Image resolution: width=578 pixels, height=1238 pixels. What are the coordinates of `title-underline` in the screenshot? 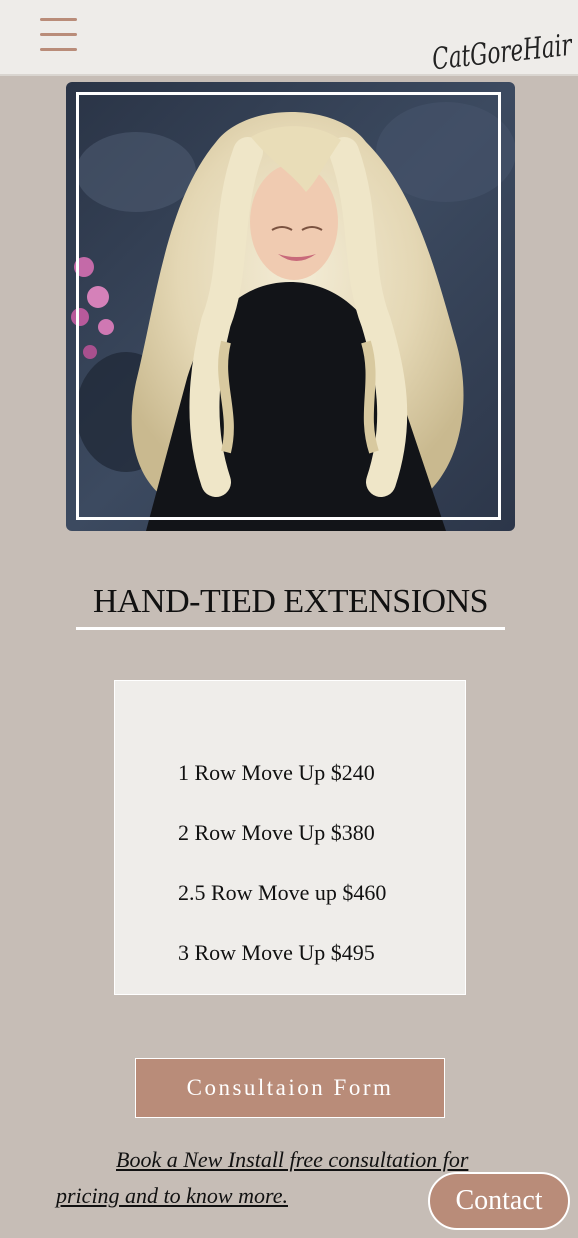 It's located at (290, 628).